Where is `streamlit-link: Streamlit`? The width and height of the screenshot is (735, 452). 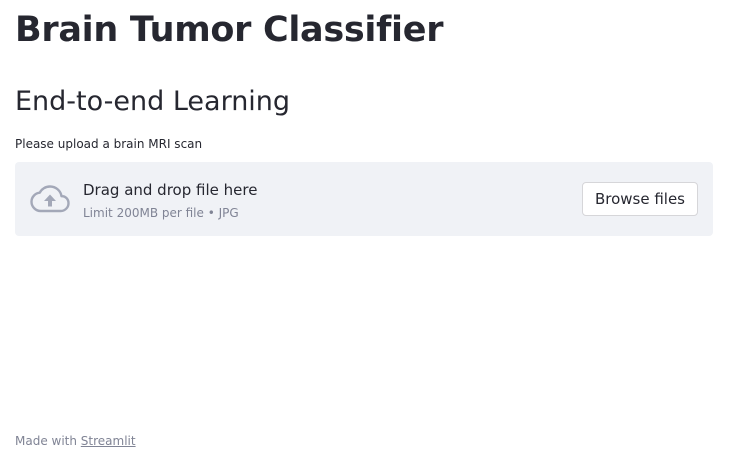 streamlit-link: Streamlit is located at coordinates (108, 441).